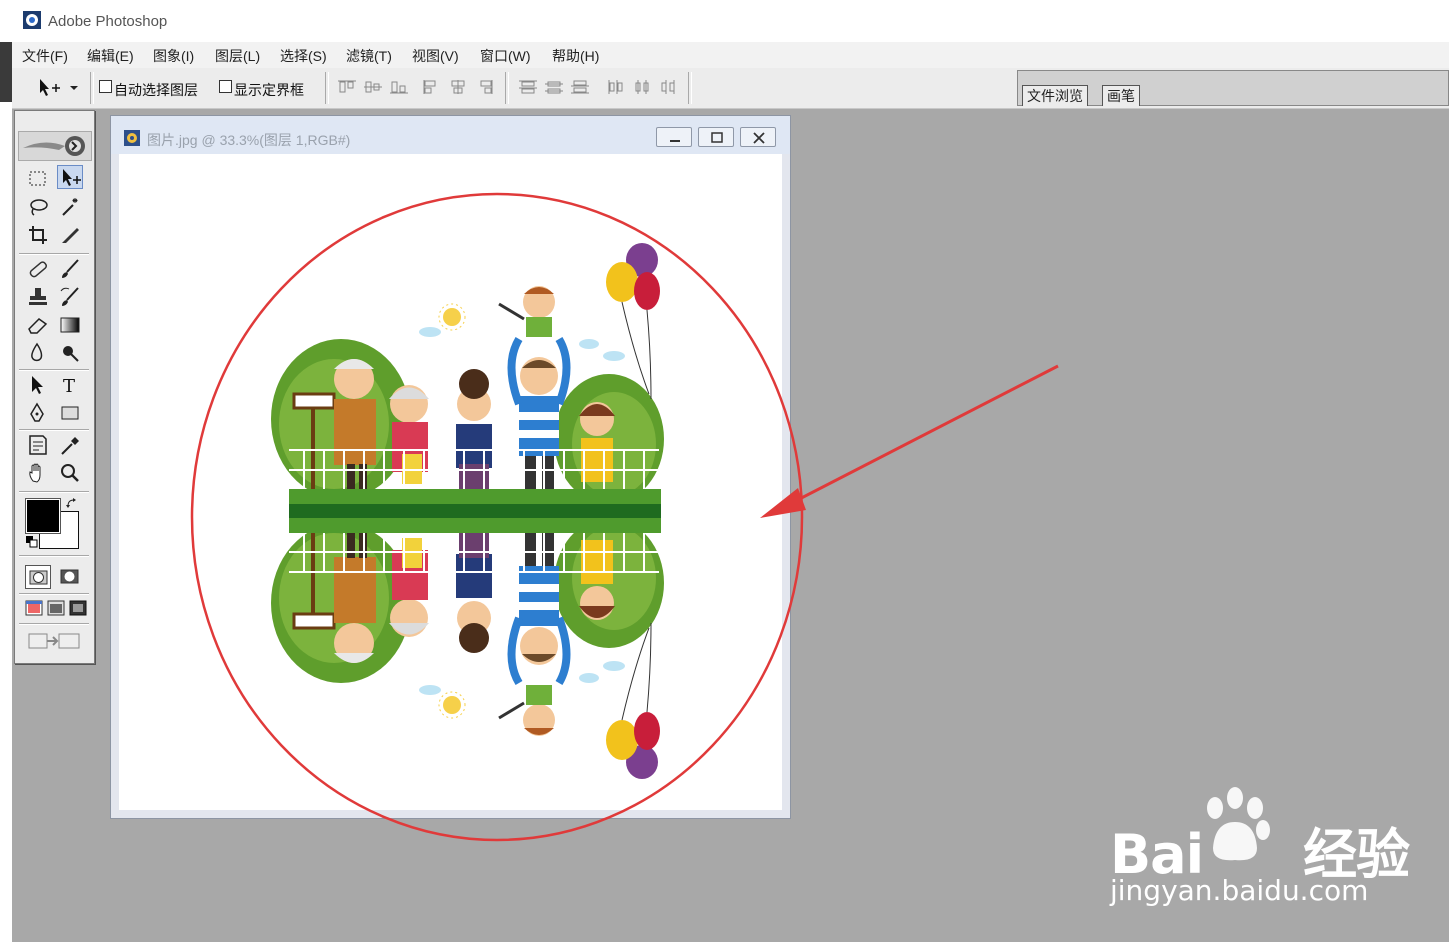  I want to click on standard-screen-mode-icon, so click(34, 608).